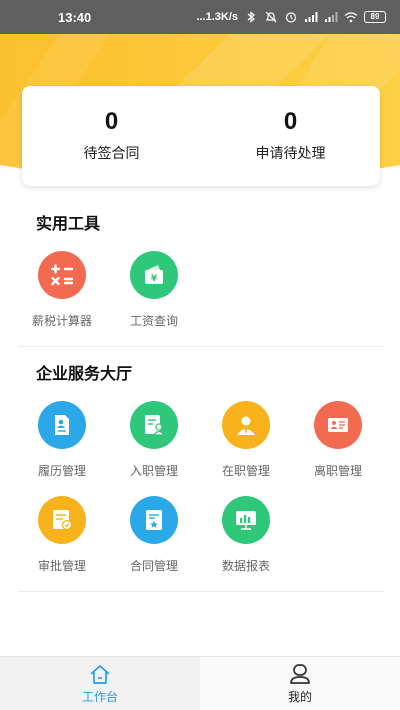 The height and width of the screenshot is (710, 400). Describe the element at coordinates (75, 17) in the screenshot. I see `status-time: 13:40` at that location.